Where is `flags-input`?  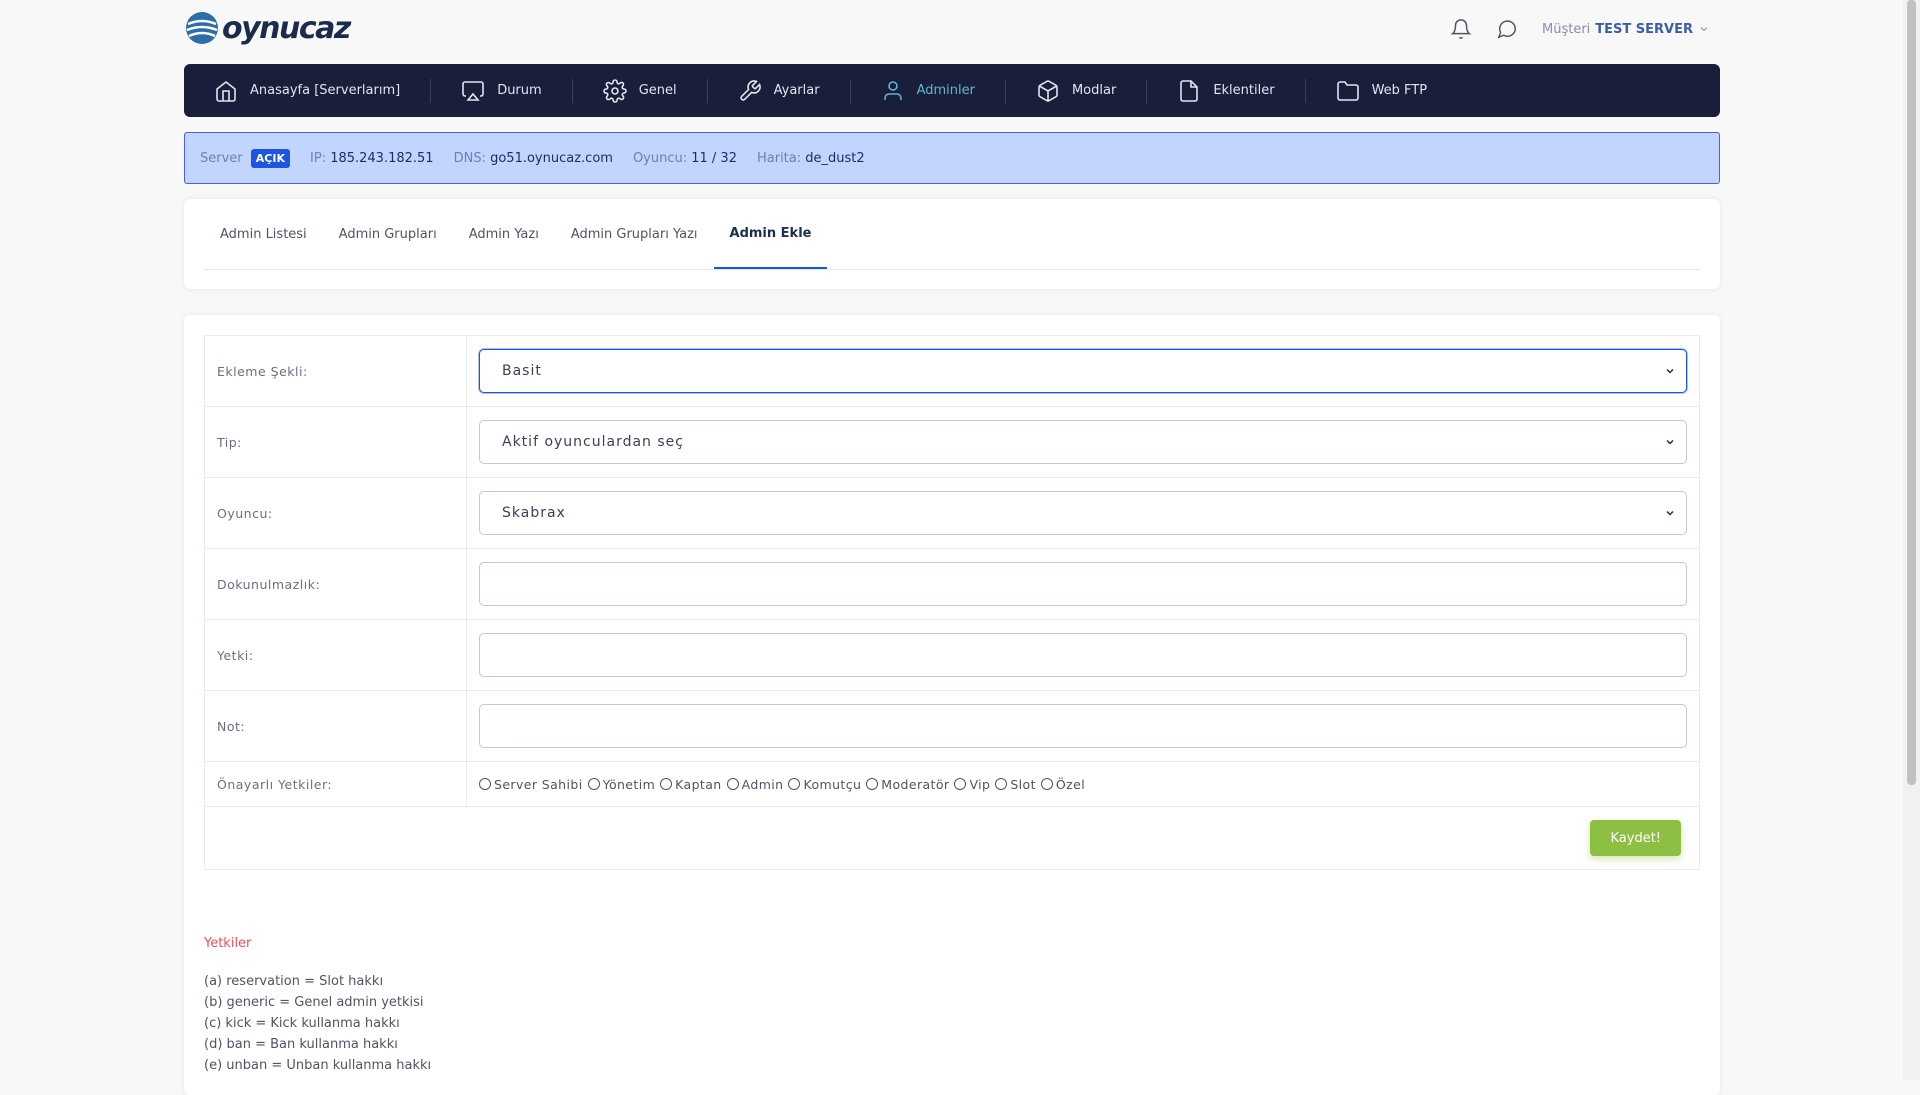 flags-input is located at coordinates (1083, 655).